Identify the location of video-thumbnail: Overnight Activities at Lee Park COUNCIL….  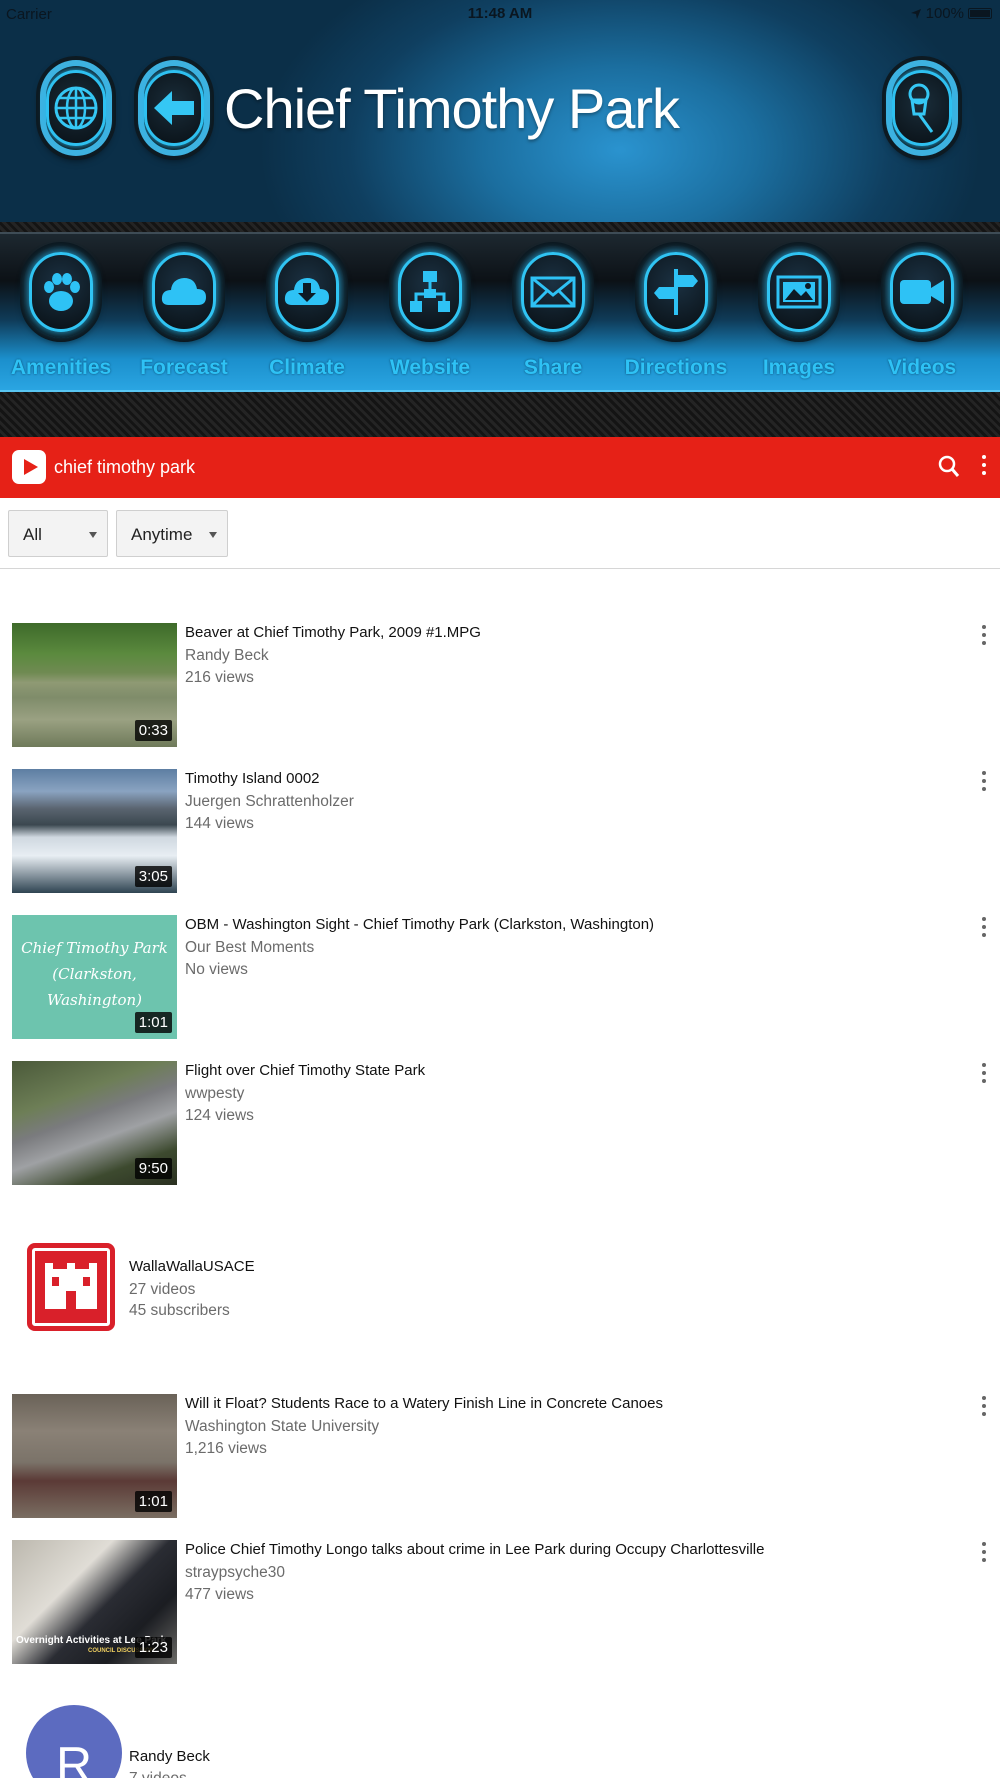
(94, 1602).